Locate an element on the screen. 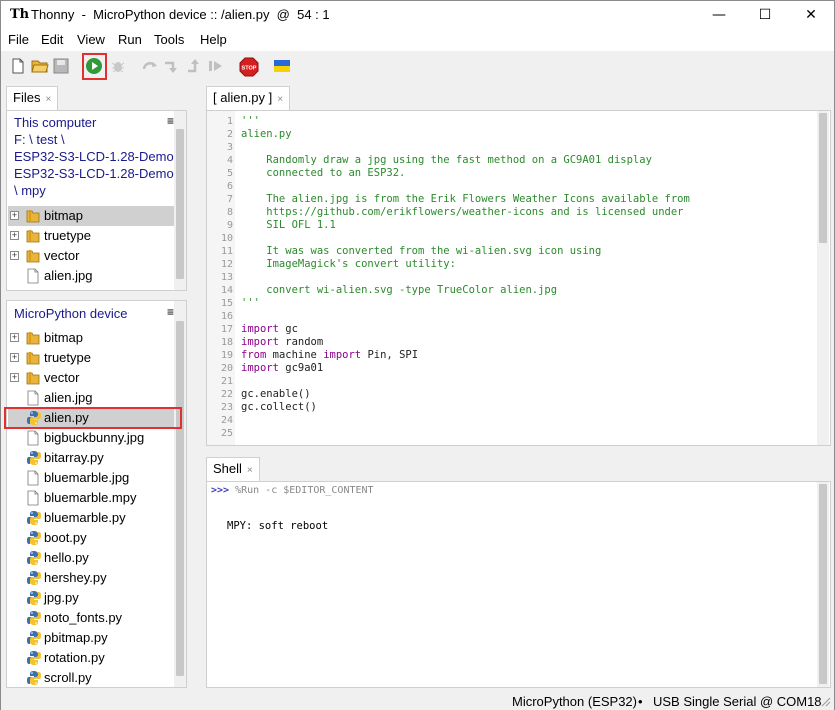 This screenshot has width=835, height=710. code-line: import random is located at coordinates (282, 342).